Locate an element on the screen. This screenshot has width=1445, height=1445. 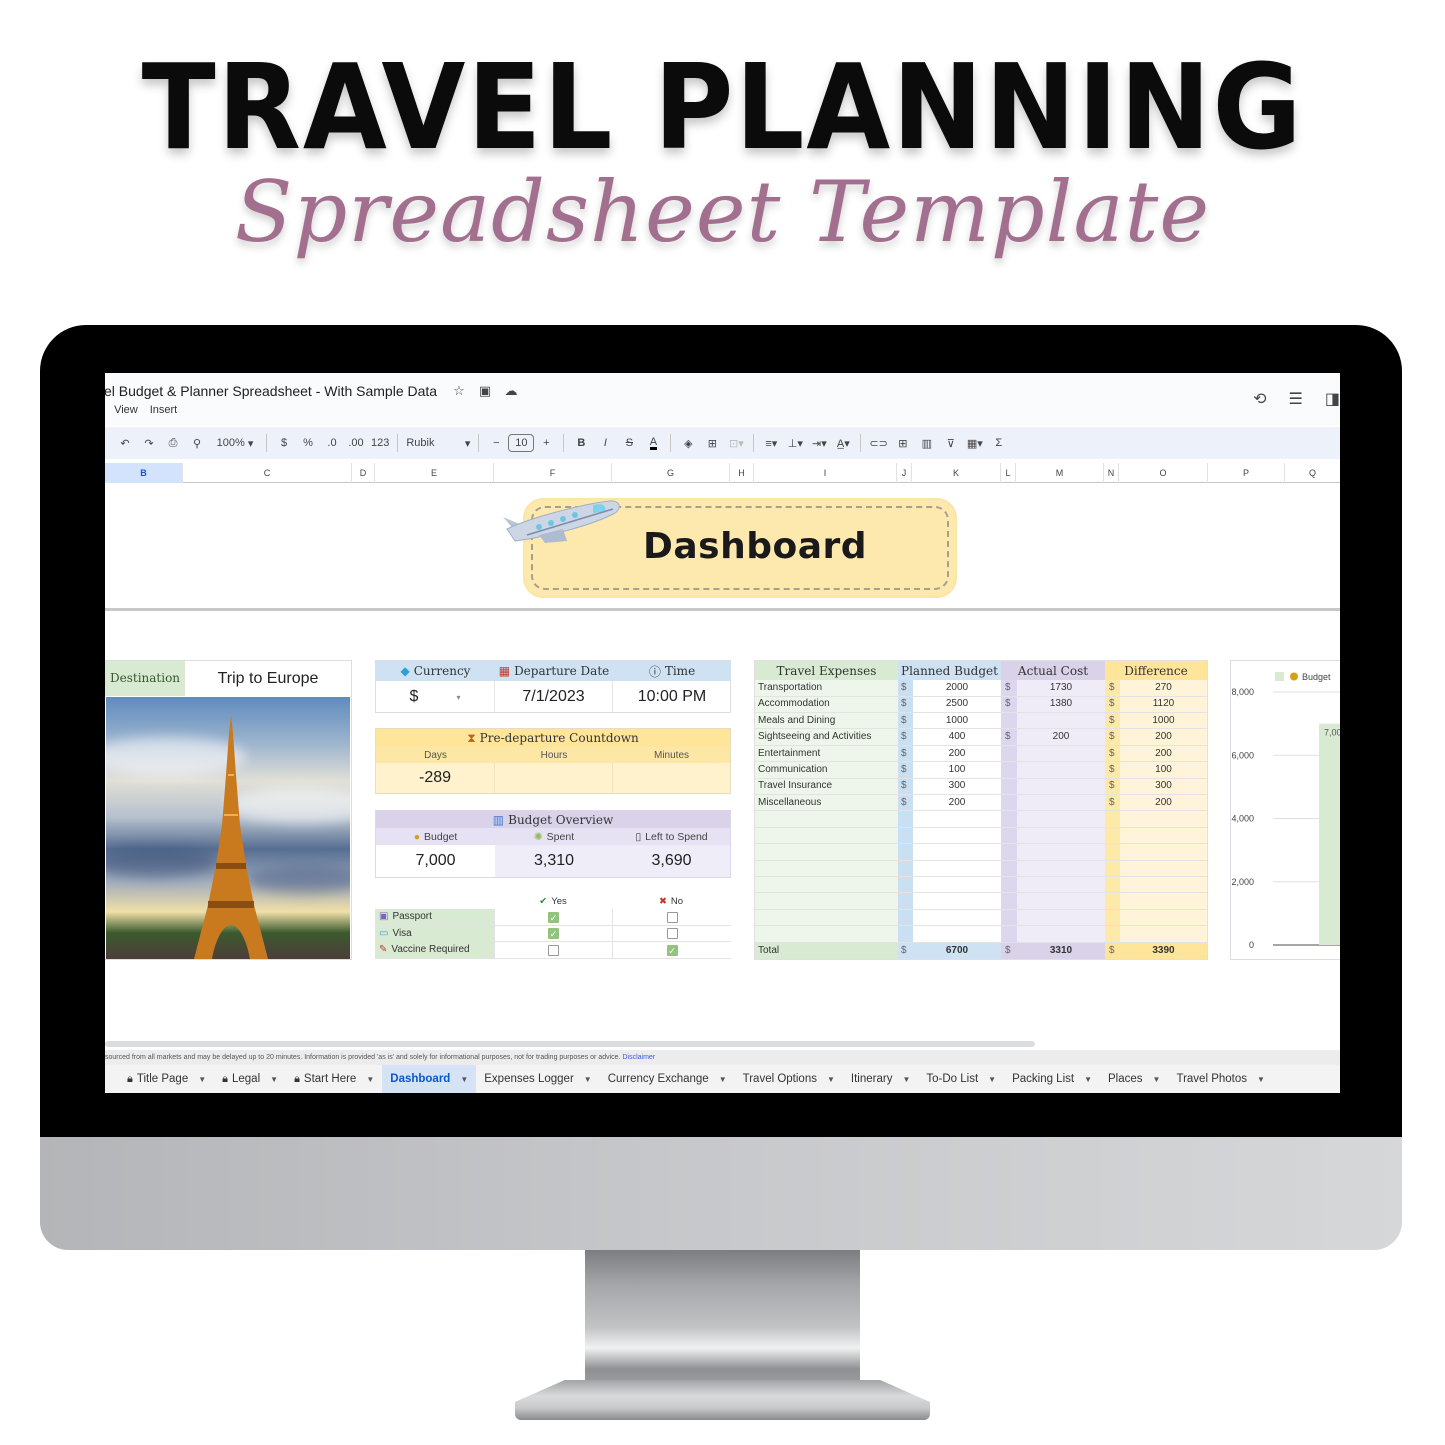
planned-amount: 2000 is located at coordinates (957, 688).